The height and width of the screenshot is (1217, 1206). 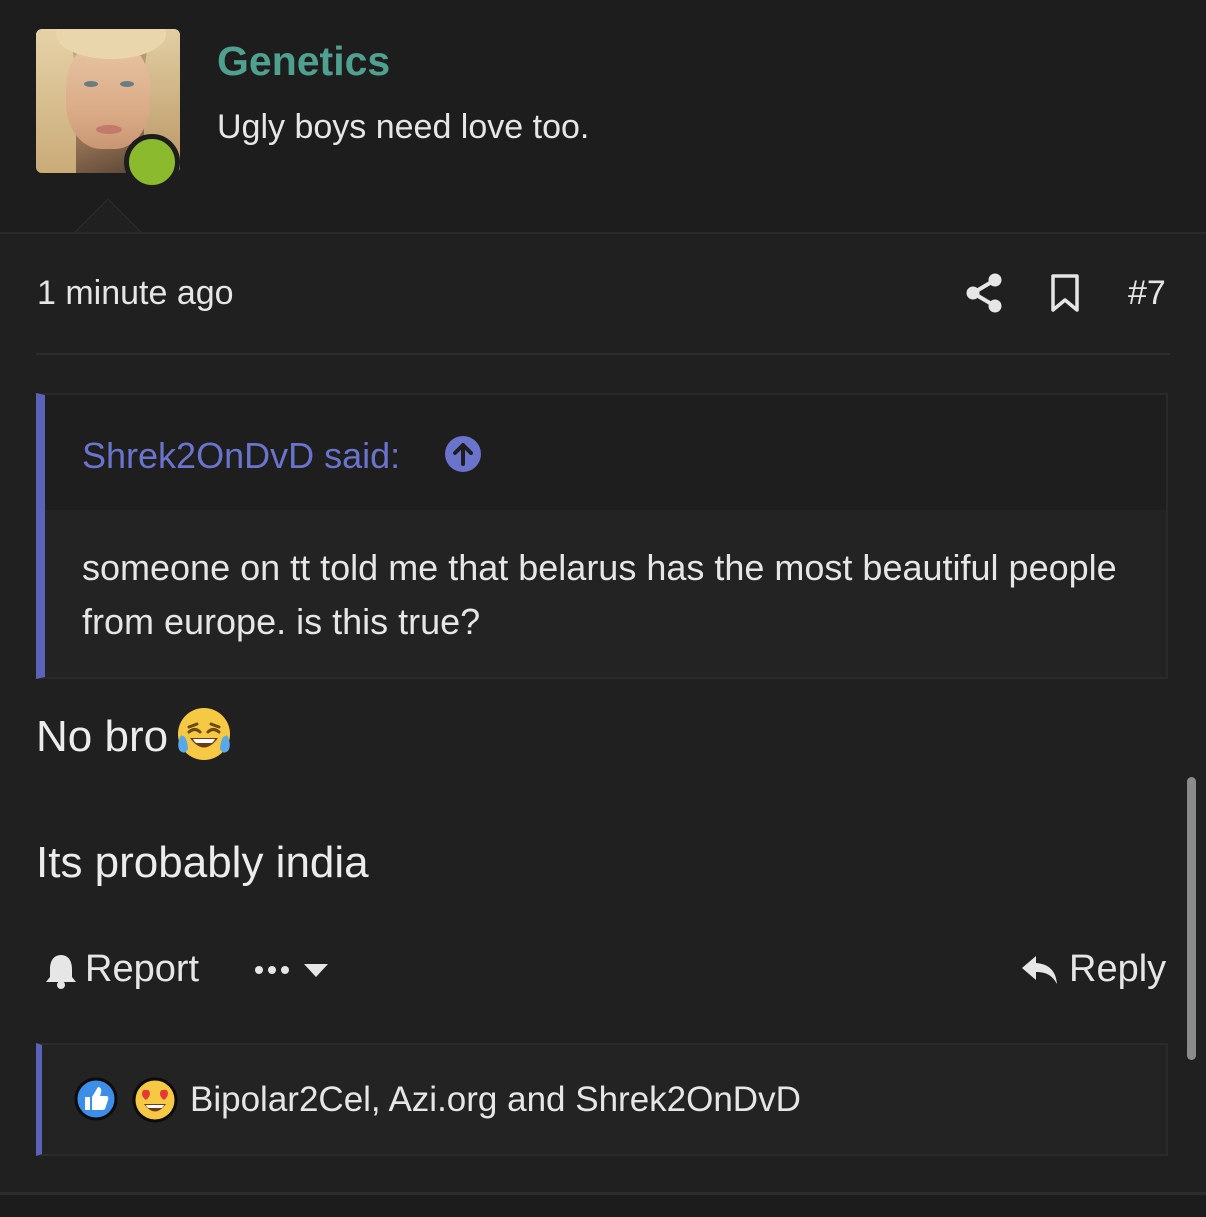 I want to click on post-timestamp: 1 minute ago, so click(x=135, y=293).